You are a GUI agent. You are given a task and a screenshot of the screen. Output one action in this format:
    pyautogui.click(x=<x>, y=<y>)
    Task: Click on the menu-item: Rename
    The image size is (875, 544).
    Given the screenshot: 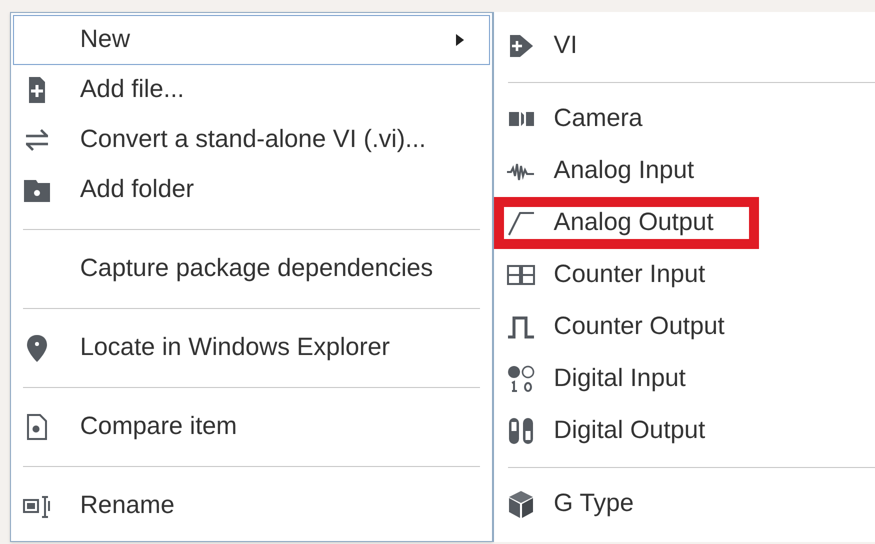 What is the action you would take?
    pyautogui.click(x=251, y=506)
    